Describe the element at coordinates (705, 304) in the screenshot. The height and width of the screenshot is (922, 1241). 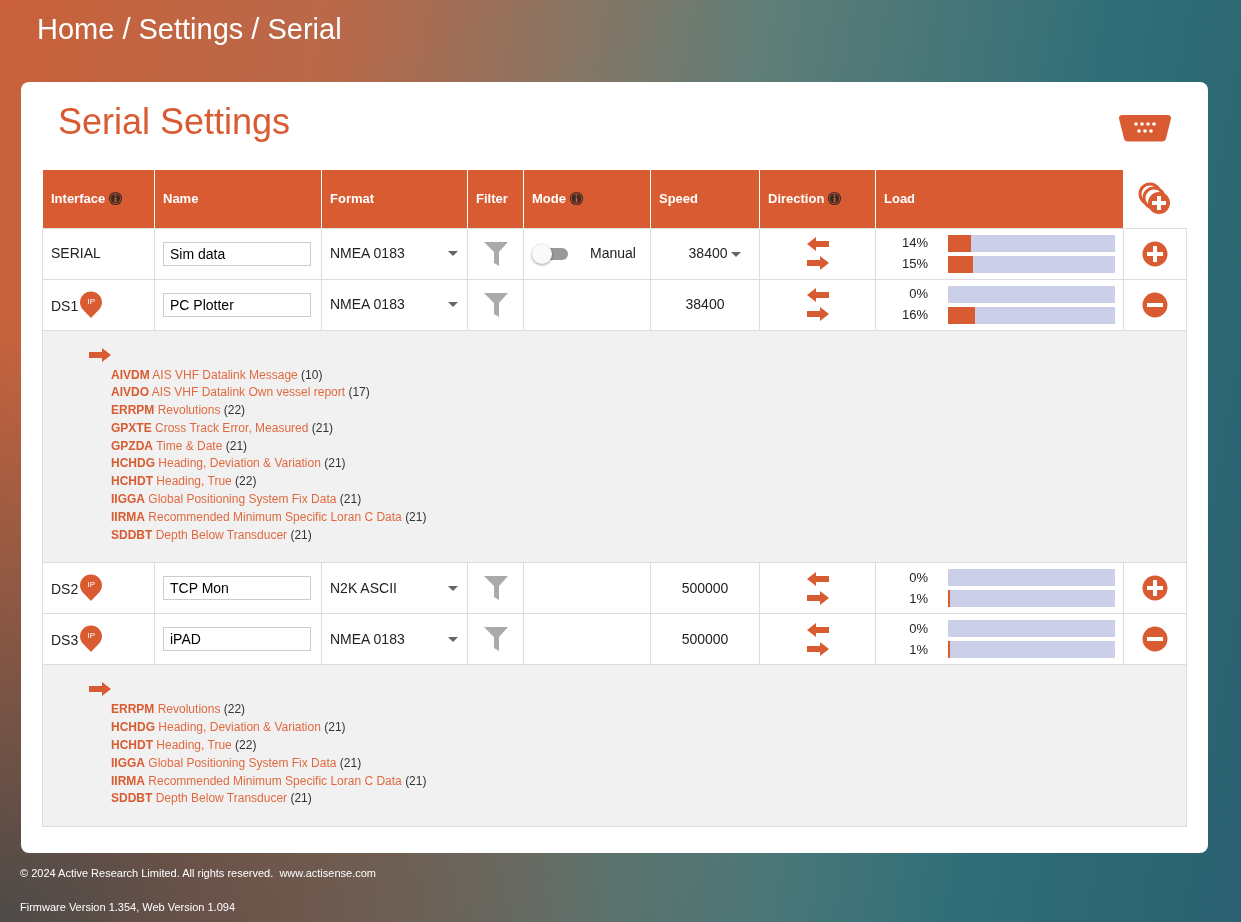
I see `speed-value: 38400` at that location.